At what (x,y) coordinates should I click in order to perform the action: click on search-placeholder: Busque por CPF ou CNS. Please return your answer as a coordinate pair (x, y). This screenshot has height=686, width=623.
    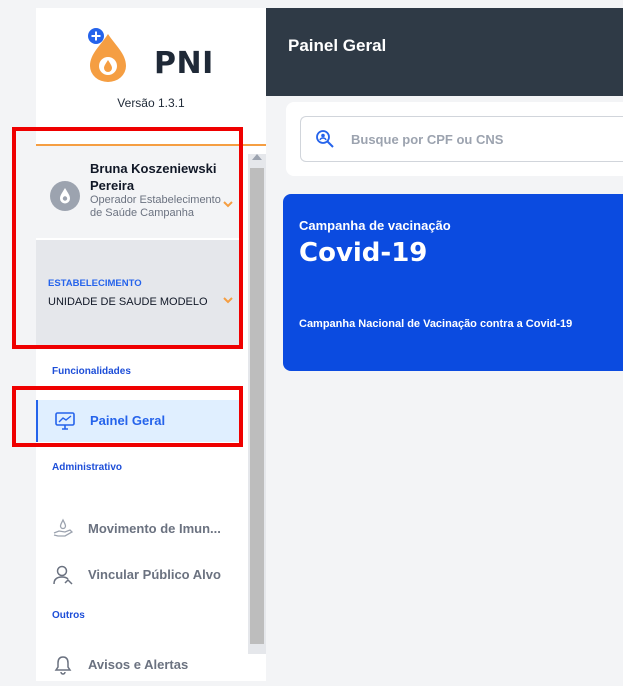
    Looking at the image, I should click on (427, 139).